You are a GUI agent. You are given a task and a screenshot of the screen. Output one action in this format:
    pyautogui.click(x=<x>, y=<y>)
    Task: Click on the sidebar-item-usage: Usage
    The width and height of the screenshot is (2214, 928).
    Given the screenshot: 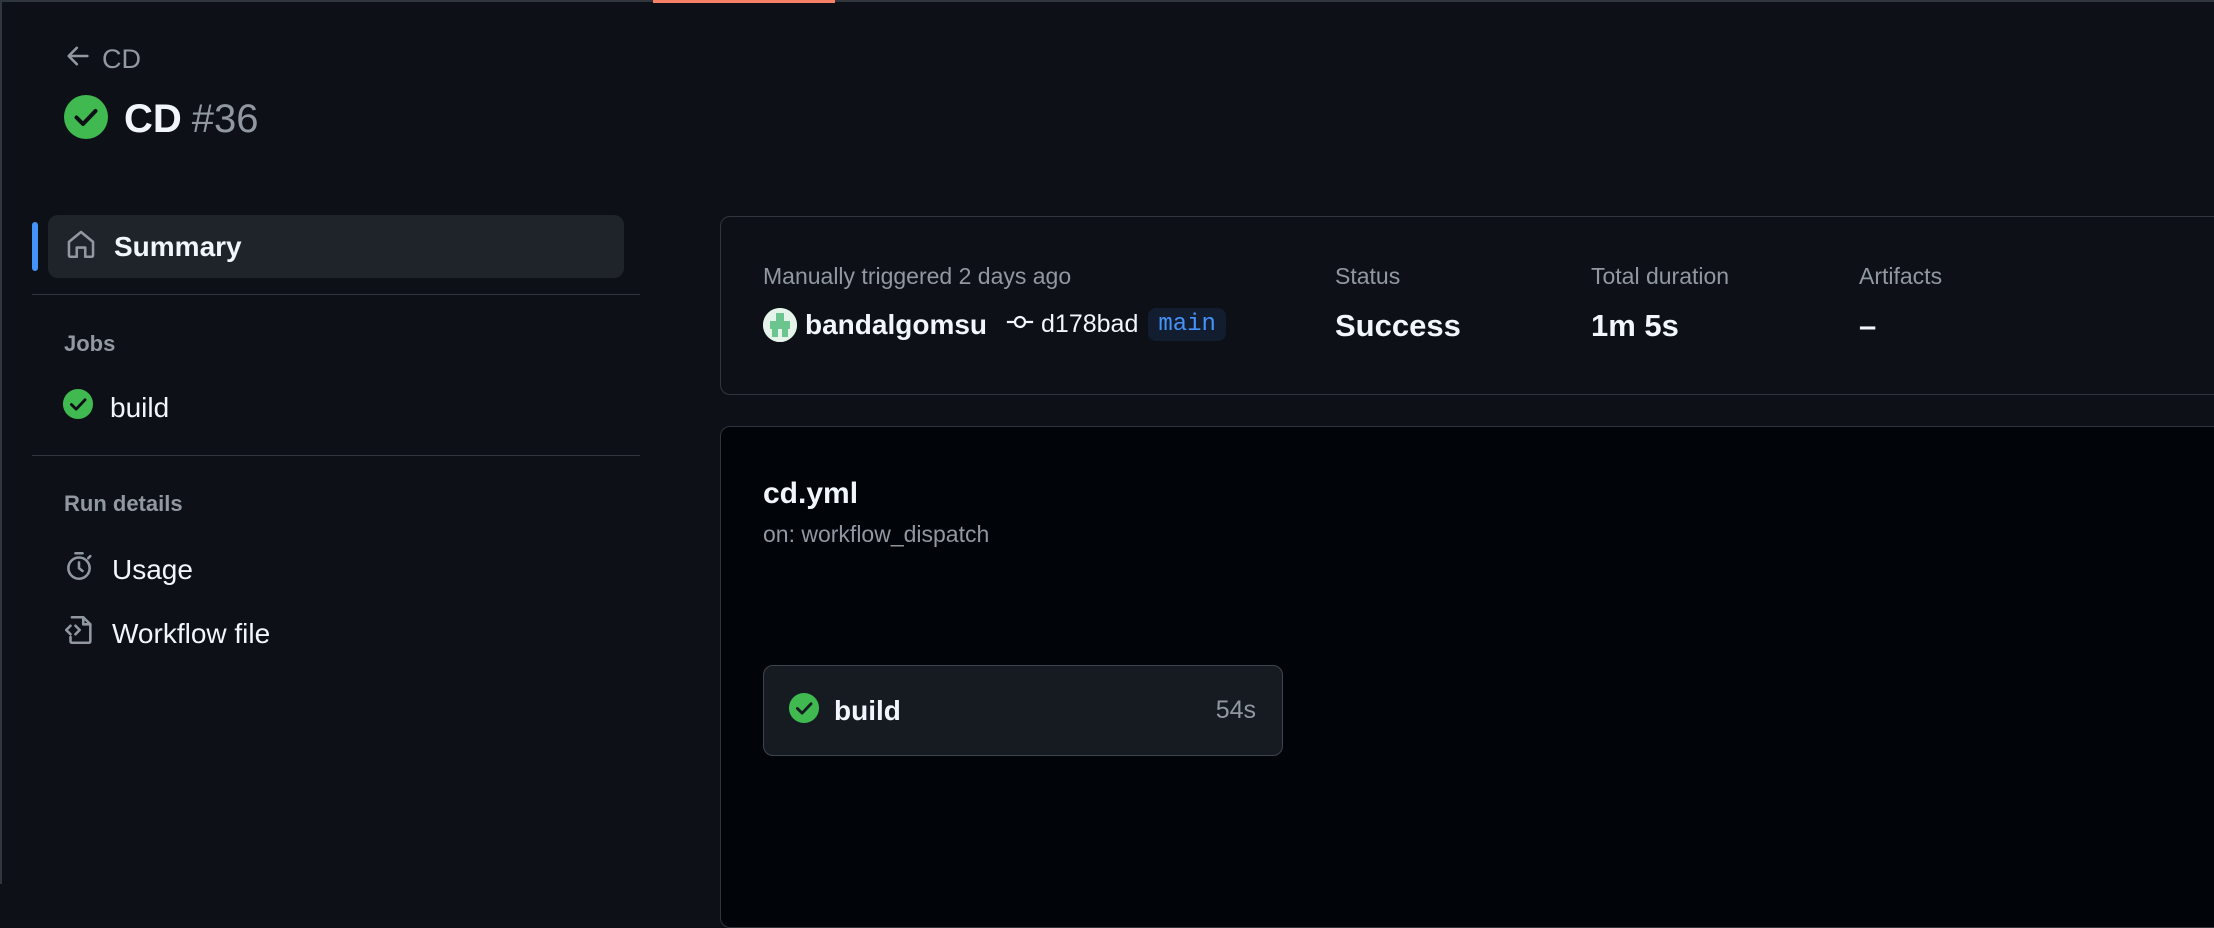 What is the action you would take?
    pyautogui.click(x=127, y=569)
    